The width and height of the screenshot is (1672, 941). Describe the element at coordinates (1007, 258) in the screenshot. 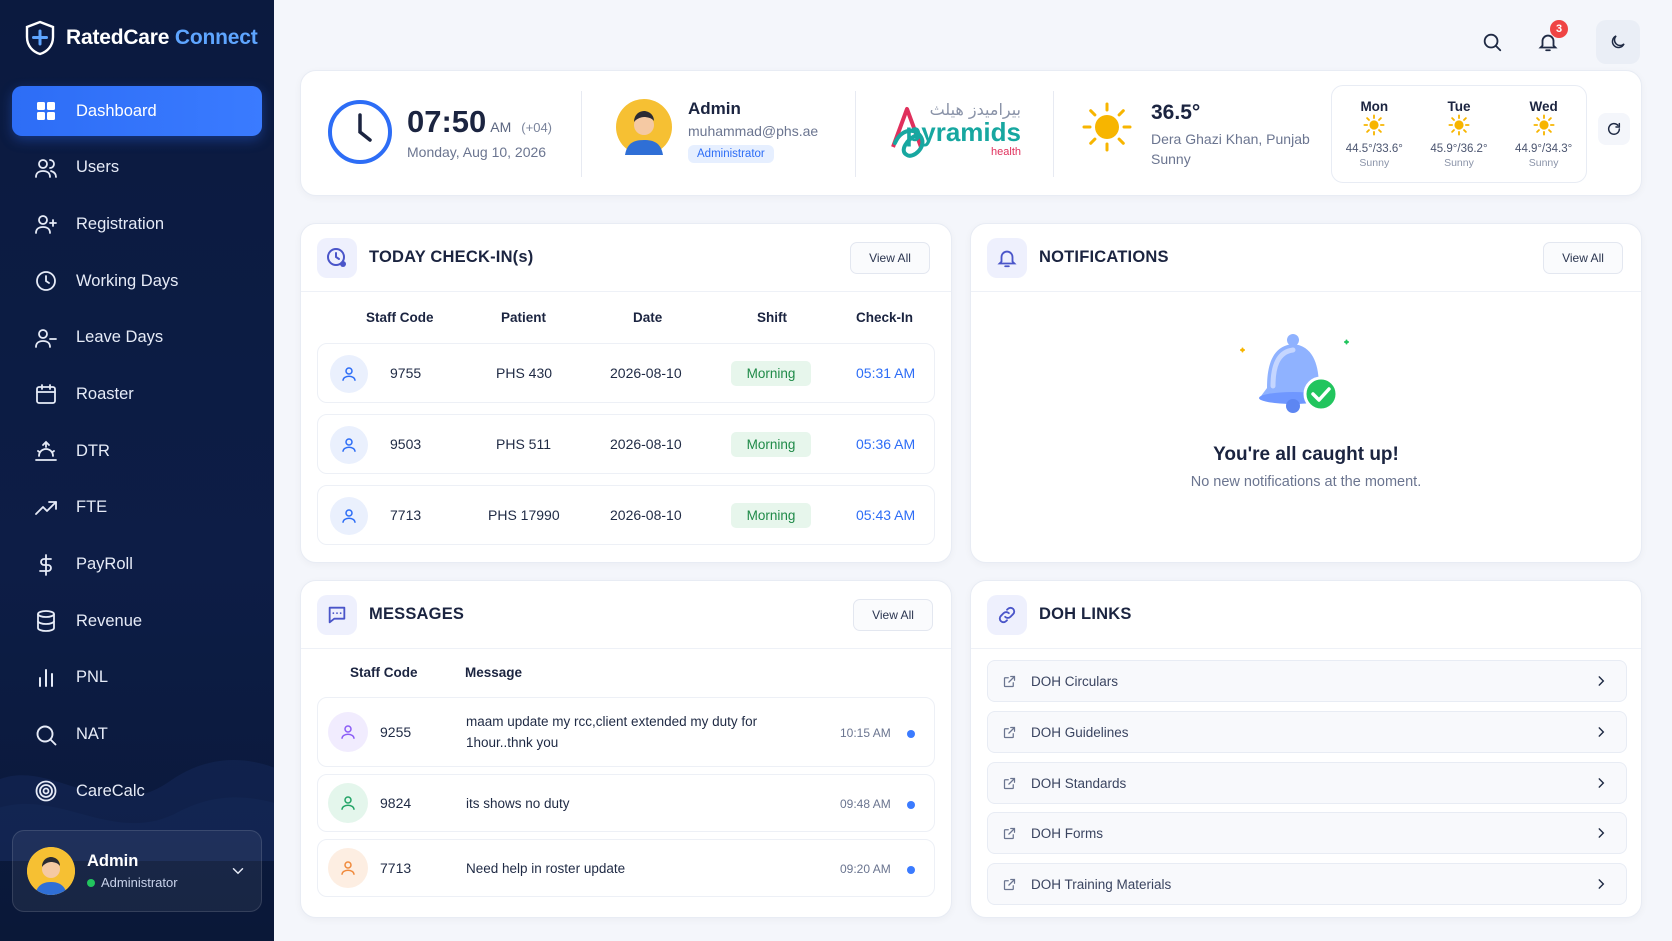

I see `bell-icon` at that location.